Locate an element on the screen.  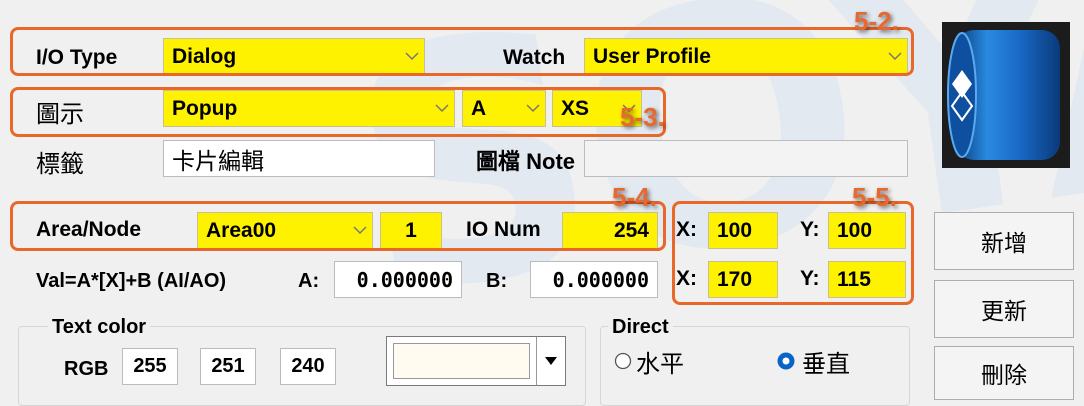
callout-5-4: 5-4. is located at coordinates (634, 197).